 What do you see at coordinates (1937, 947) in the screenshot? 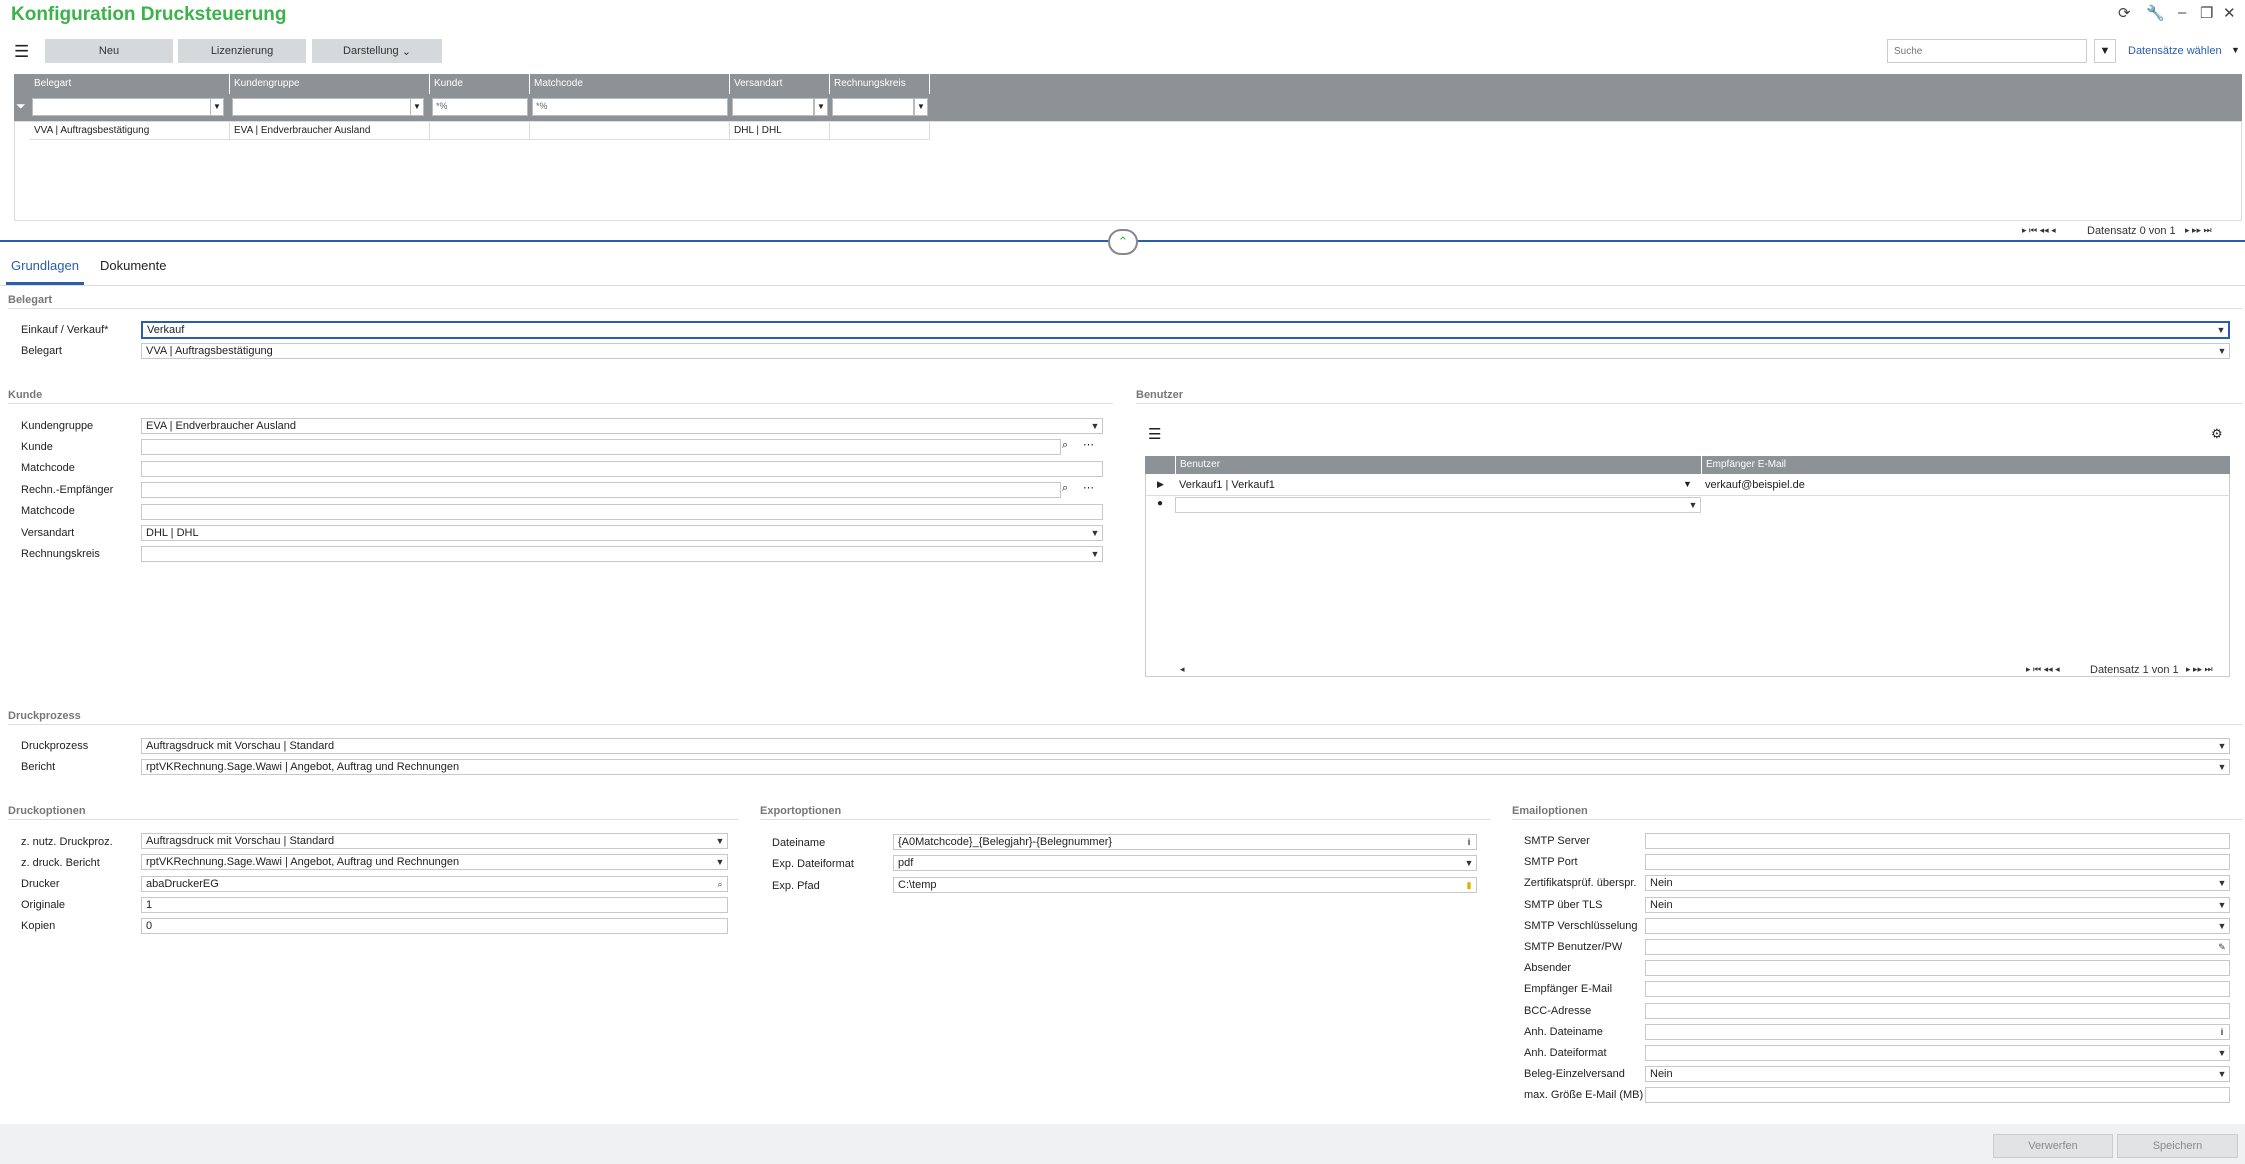
I see `email-field-input: ✎` at bounding box center [1937, 947].